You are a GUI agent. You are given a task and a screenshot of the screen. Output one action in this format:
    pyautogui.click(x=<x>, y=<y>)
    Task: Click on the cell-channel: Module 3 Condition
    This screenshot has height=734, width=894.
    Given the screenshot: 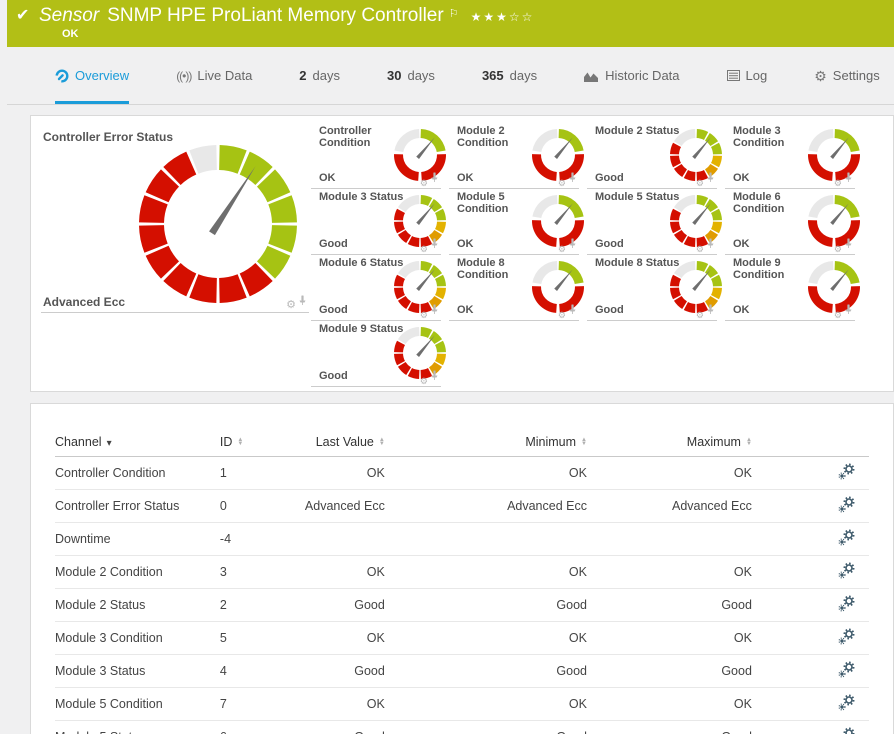 What is the action you would take?
    pyautogui.click(x=137, y=638)
    